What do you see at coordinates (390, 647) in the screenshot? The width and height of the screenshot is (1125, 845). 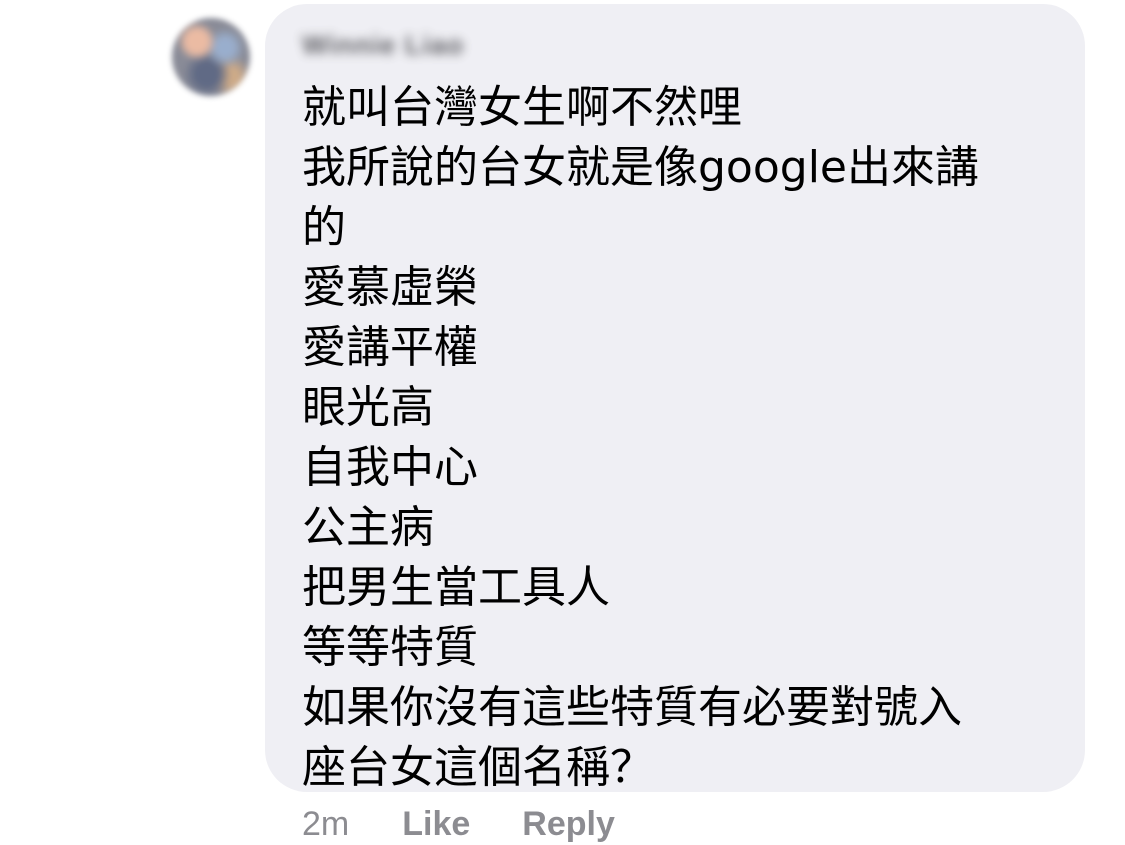 I see `comment-line: 等等特質` at bounding box center [390, 647].